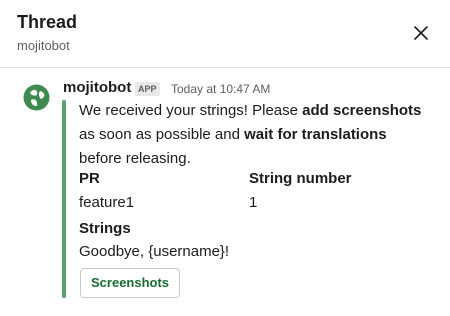 This screenshot has height=316, width=450. Describe the element at coordinates (220, 89) in the screenshot. I see `message-timestamp: Today at 10:47 AM` at that location.